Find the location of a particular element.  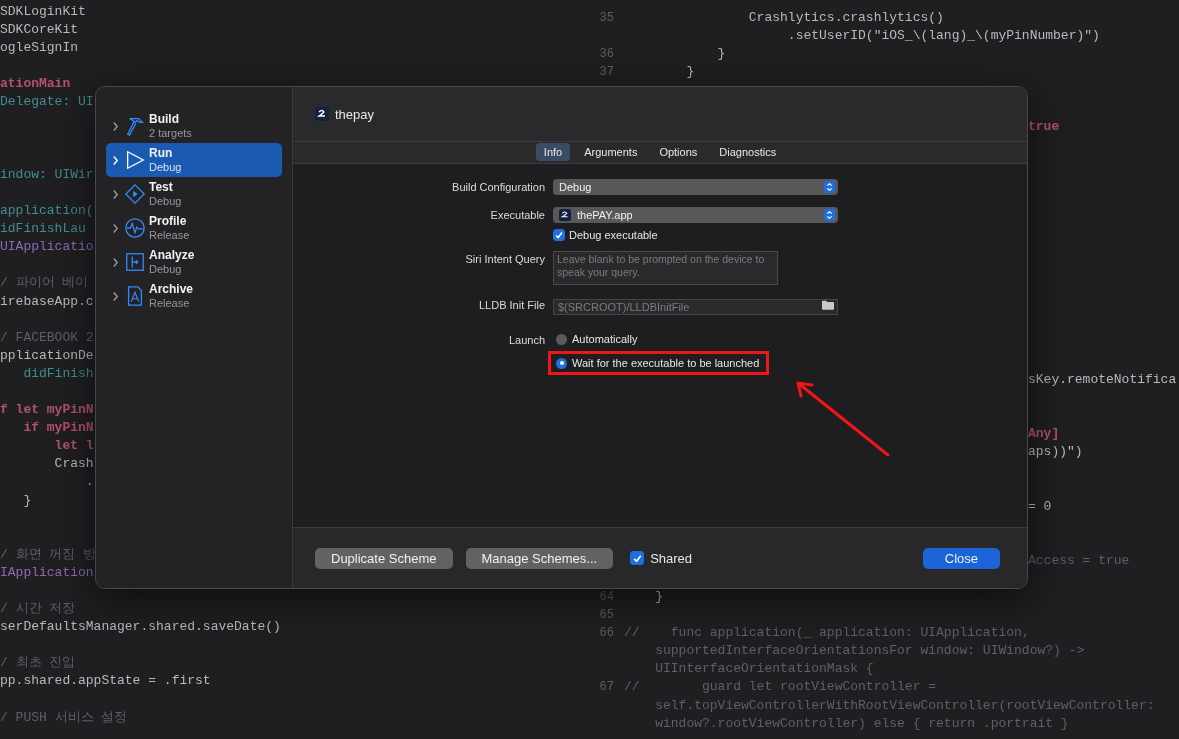

sidebar-item: Build 2 targets is located at coordinates (194, 126).